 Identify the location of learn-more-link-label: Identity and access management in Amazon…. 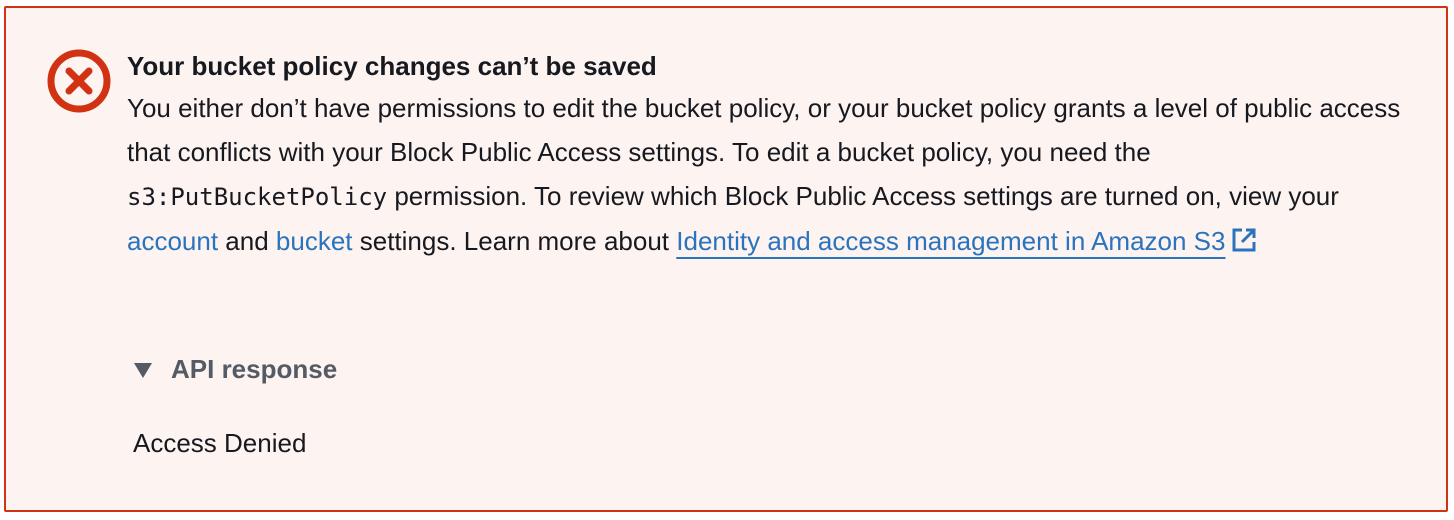
(951, 241).